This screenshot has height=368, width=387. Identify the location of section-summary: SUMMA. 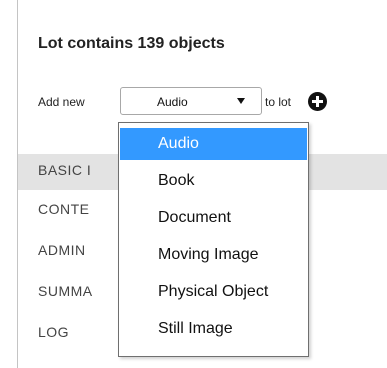
(65, 291).